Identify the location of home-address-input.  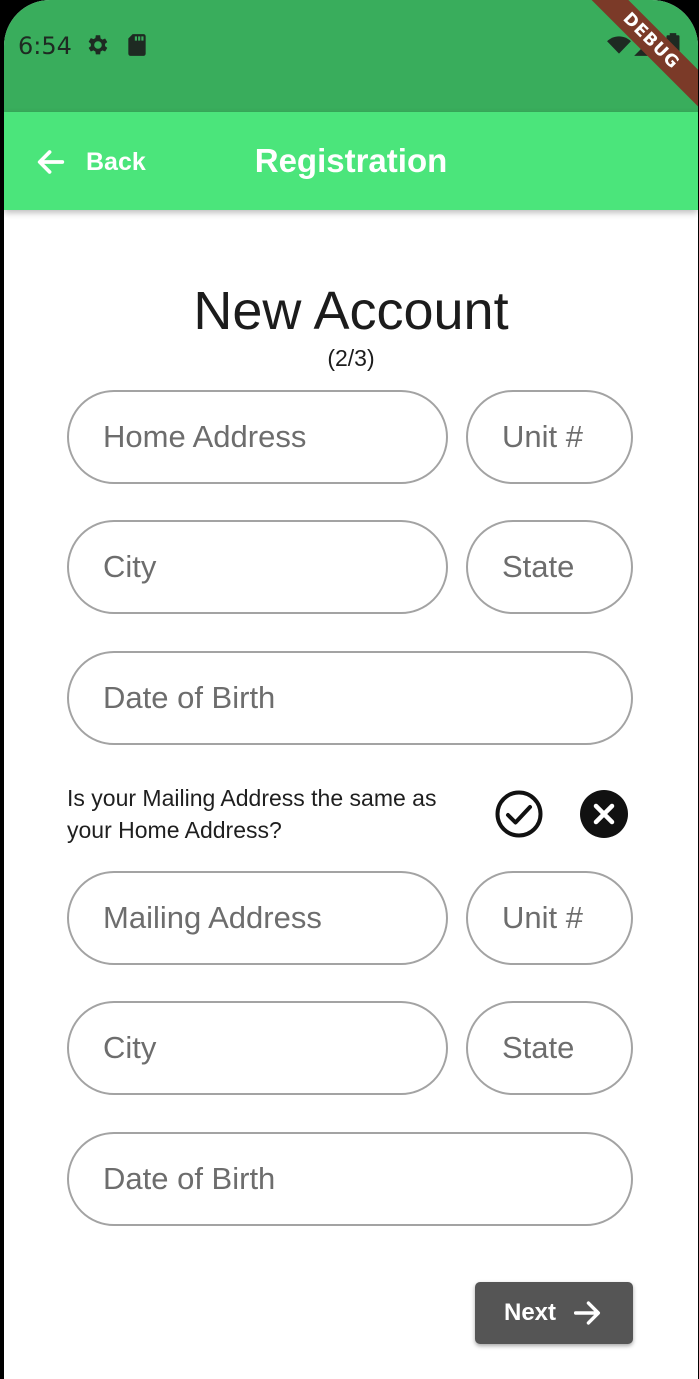
(257, 437).